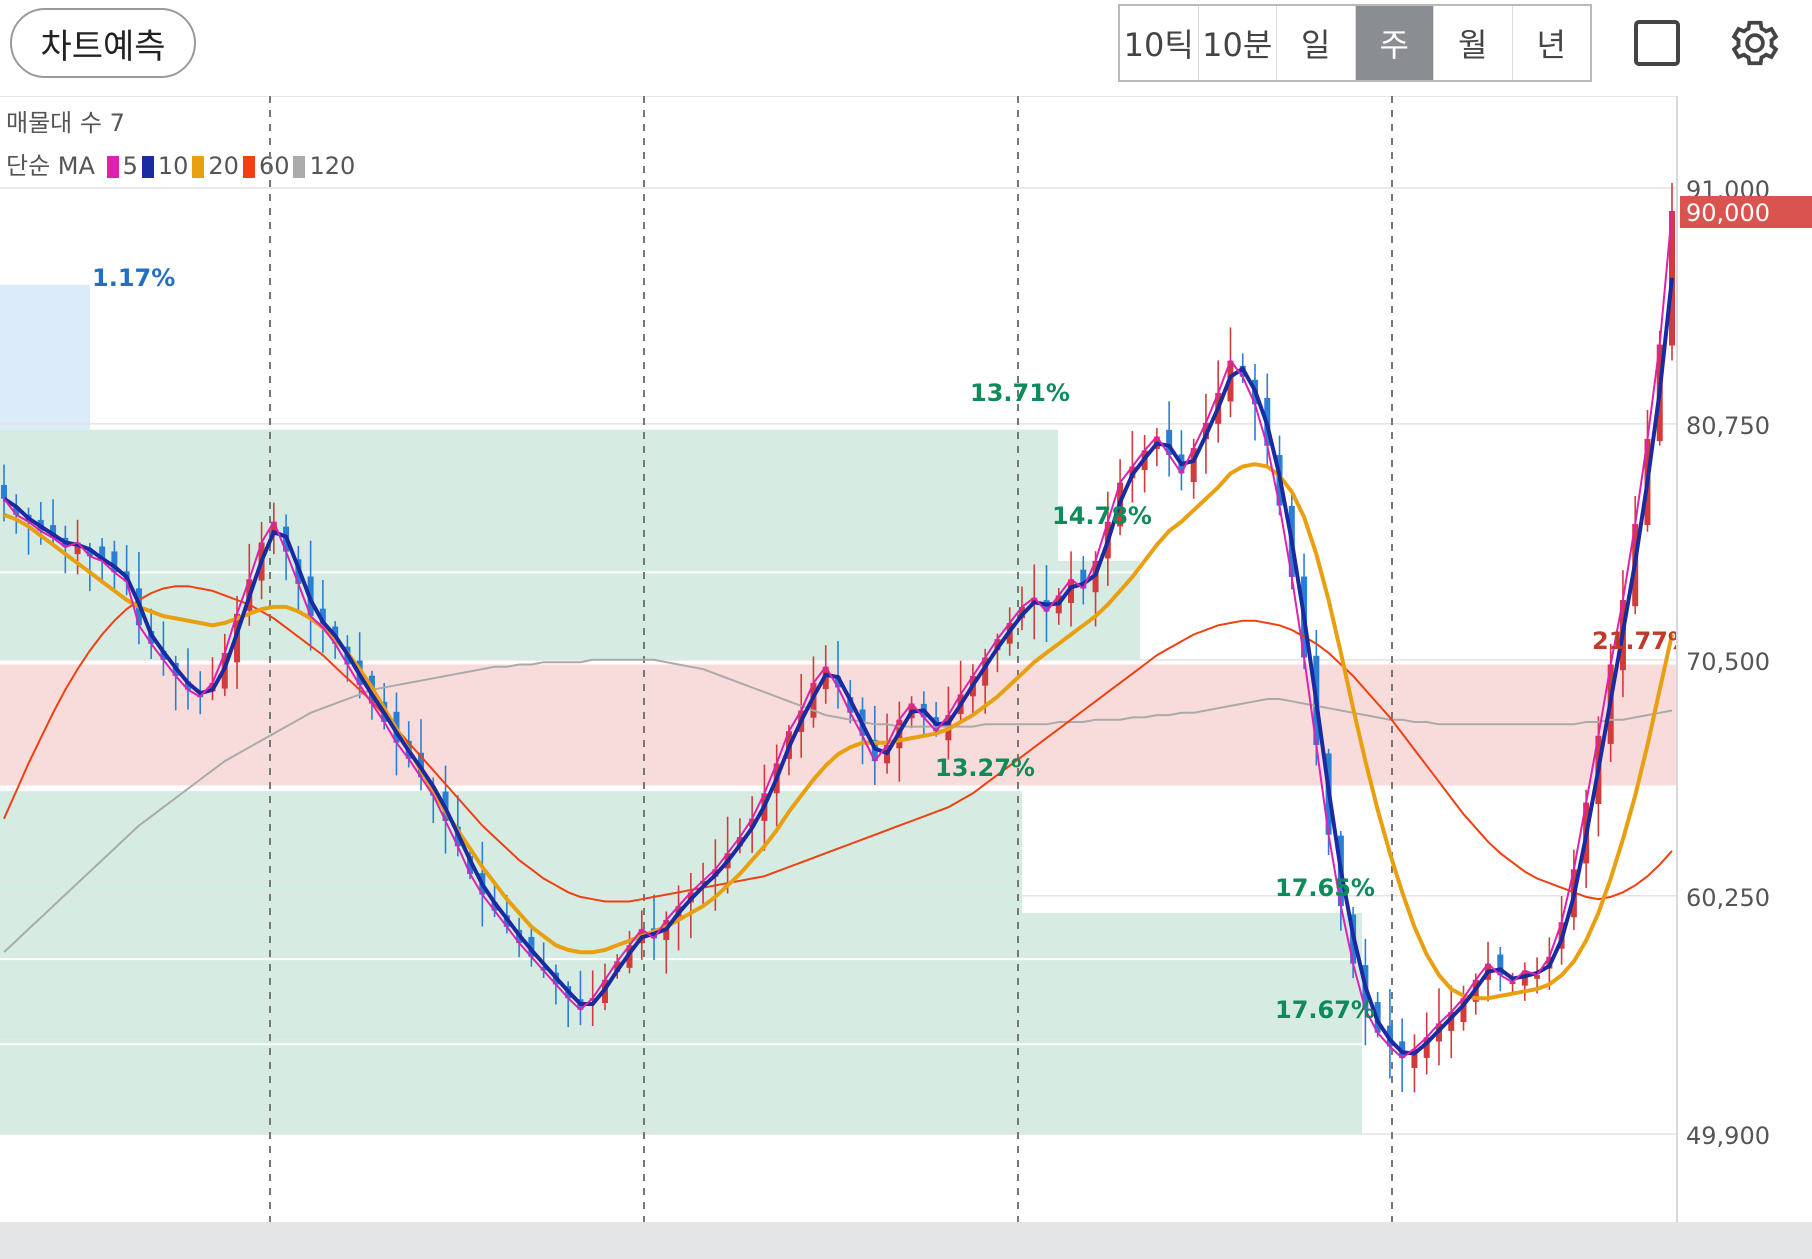  I want to click on period-tab-1: 10분, so click(1238, 43).